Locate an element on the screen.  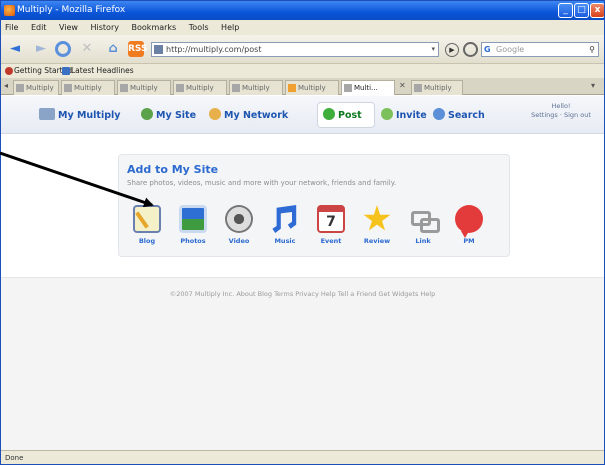
icon-label: Video is located at coordinates (239, 241).